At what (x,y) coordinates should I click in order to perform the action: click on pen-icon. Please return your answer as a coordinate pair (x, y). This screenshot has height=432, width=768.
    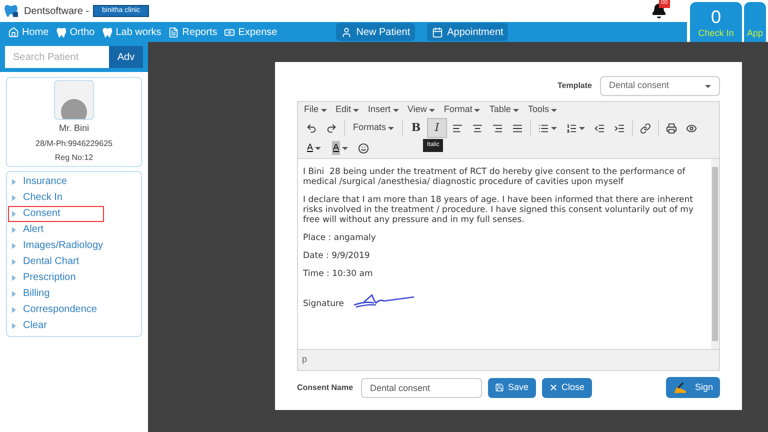
    Looking at the image, I should click on (679, 388).